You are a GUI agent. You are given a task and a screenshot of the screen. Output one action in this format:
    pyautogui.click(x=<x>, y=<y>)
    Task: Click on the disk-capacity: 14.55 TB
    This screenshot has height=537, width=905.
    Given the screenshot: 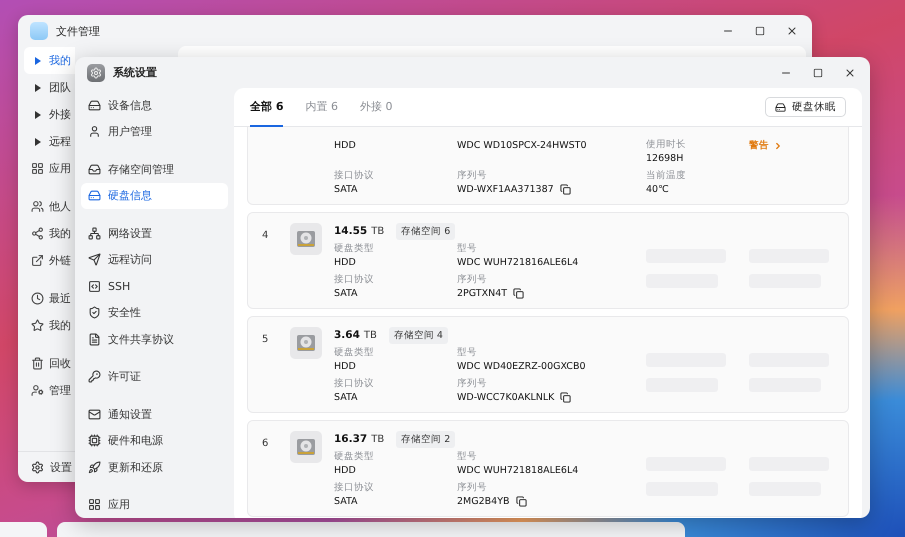 What is the action you would take?
    pyautogui.click(x=359, y=231)
    